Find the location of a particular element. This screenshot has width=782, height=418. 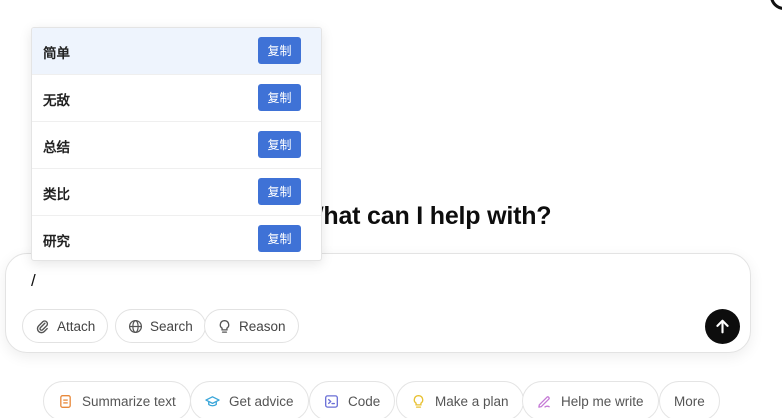

document-icon is located at coordinates (65, 401).